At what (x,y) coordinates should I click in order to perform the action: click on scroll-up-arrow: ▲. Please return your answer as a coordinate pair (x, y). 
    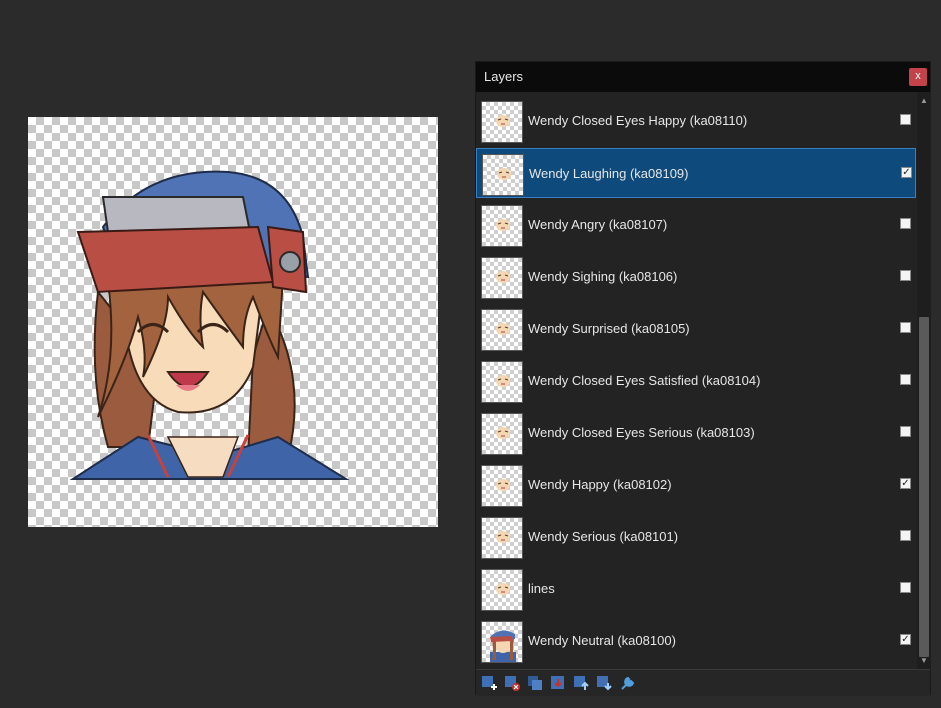
    Looking at the image, I should click on (924, 101).